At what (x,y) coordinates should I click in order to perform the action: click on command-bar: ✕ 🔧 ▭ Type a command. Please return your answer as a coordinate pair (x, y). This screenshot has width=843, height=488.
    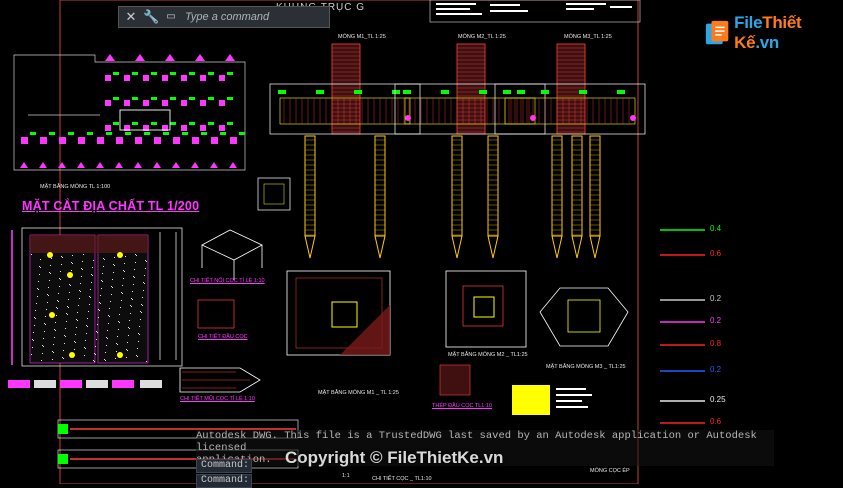
    Looking at the image, I should click on (224, 17).